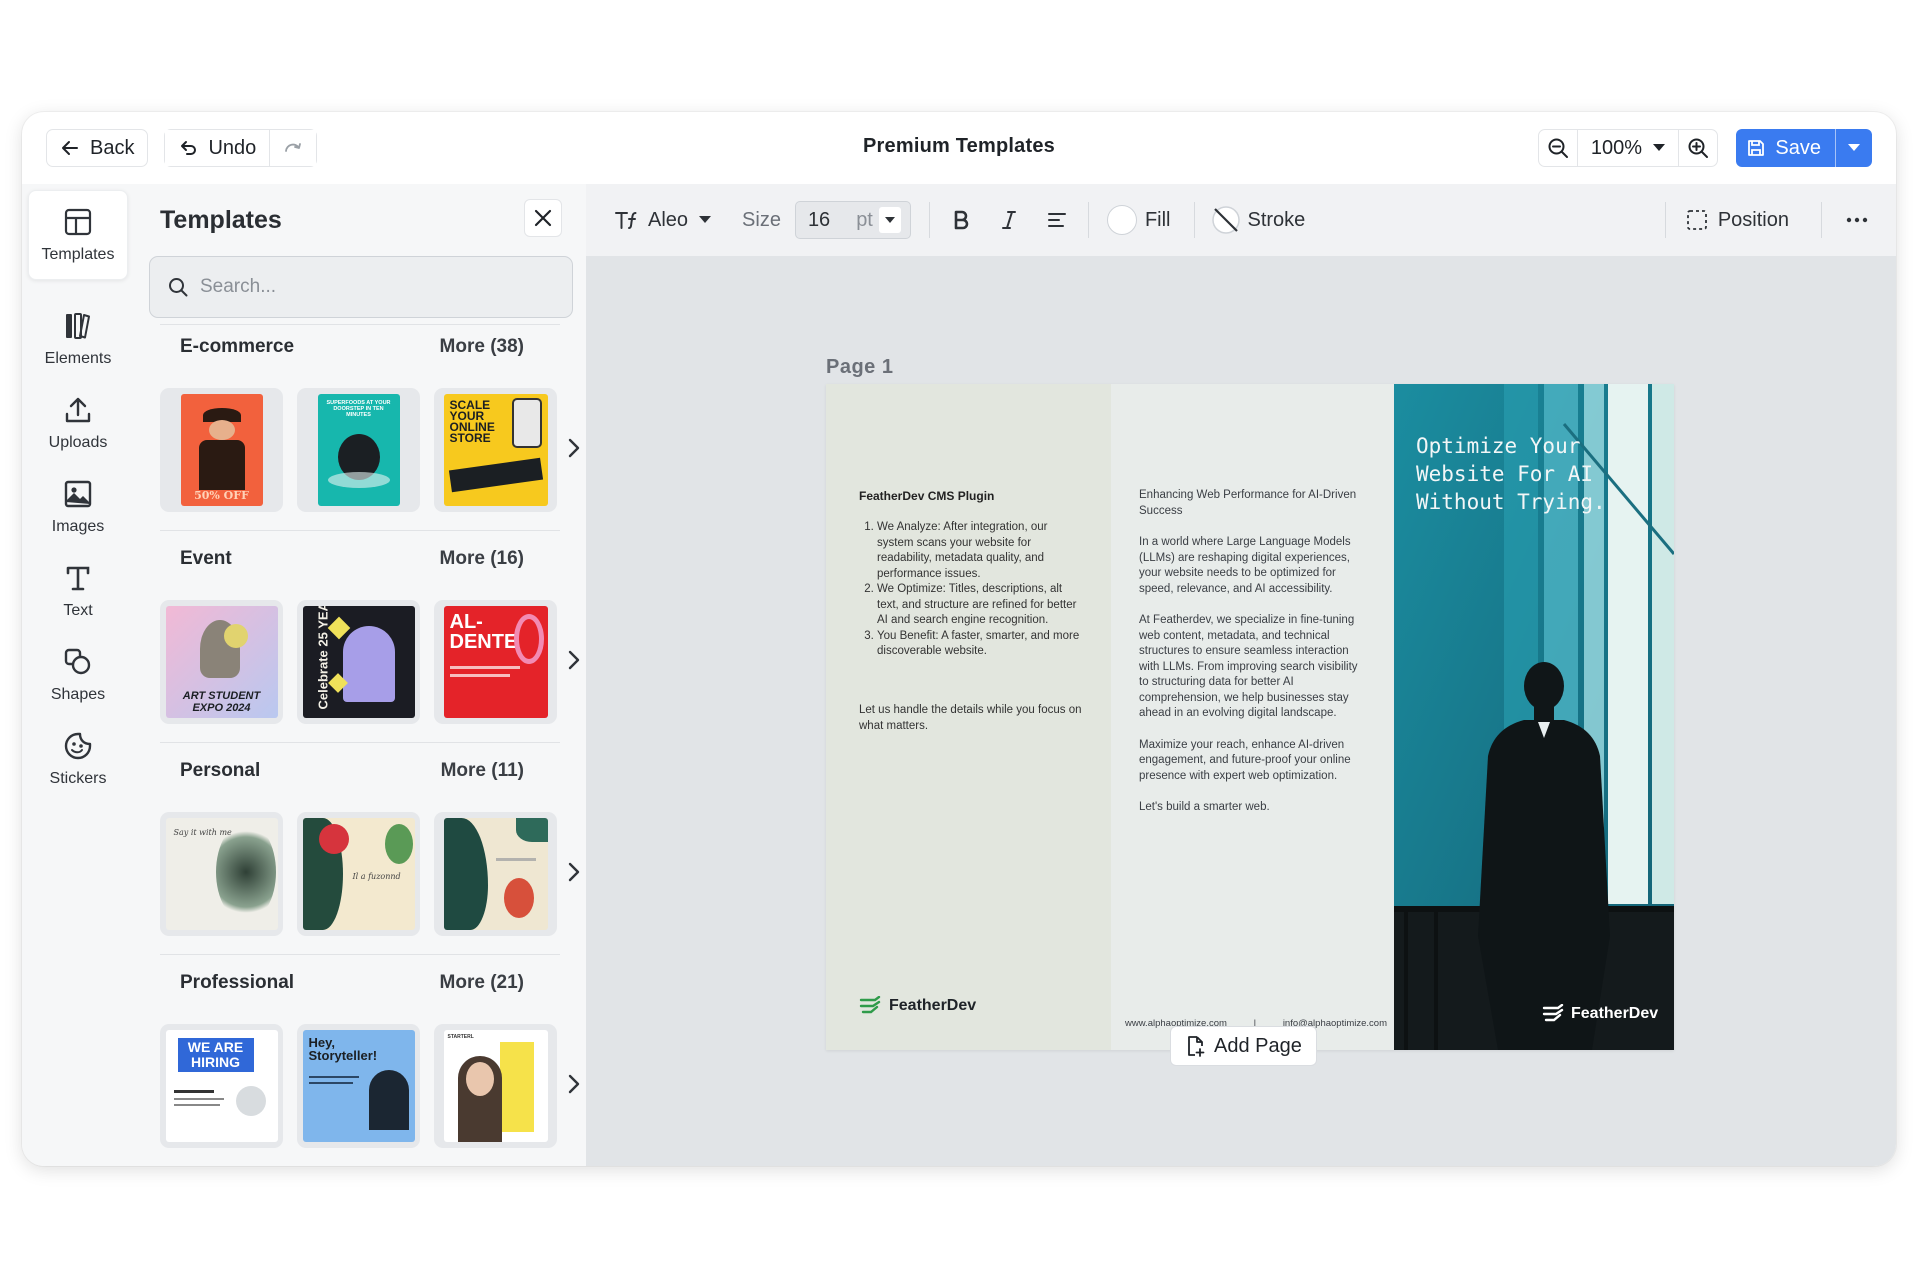 The image size is (1920, 1280). What do you see at coordinates (1854, 148) in the screenshot?
I see `save-options-button` at bounding box center [1854, 148].